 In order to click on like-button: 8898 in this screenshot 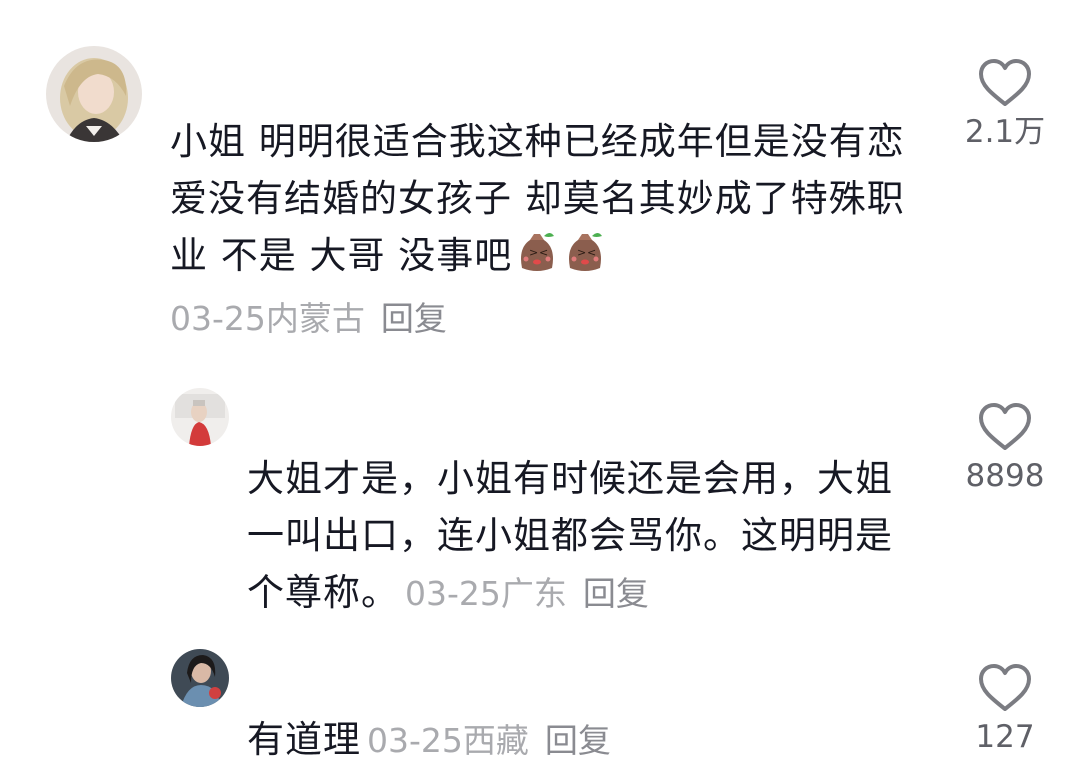, I will do `click(1005, 448)`.